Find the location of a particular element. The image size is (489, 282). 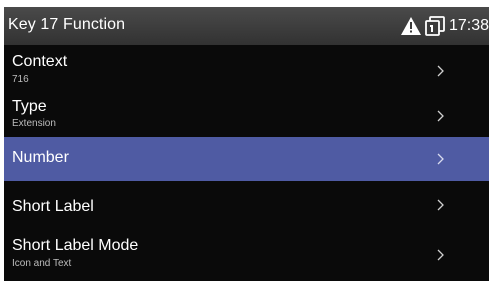

menu-item-value: Icon and Text is located at coordinates (42, 263).